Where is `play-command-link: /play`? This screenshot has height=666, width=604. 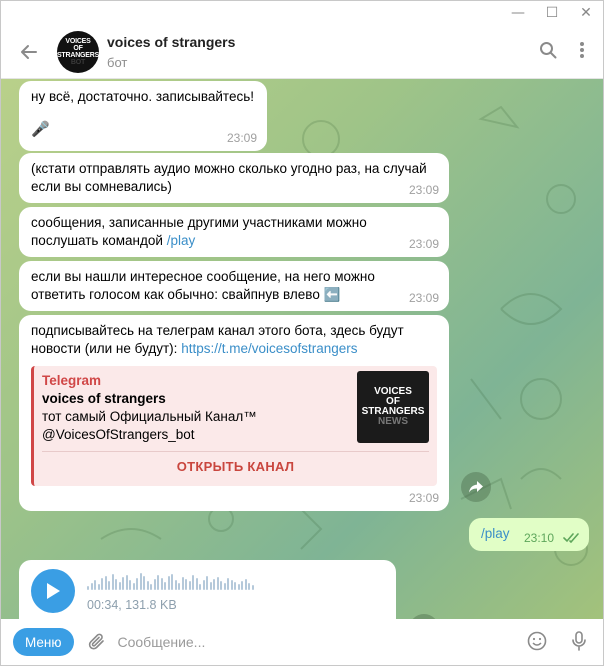 play-command-link: /play is located at coordinates (181, 240).